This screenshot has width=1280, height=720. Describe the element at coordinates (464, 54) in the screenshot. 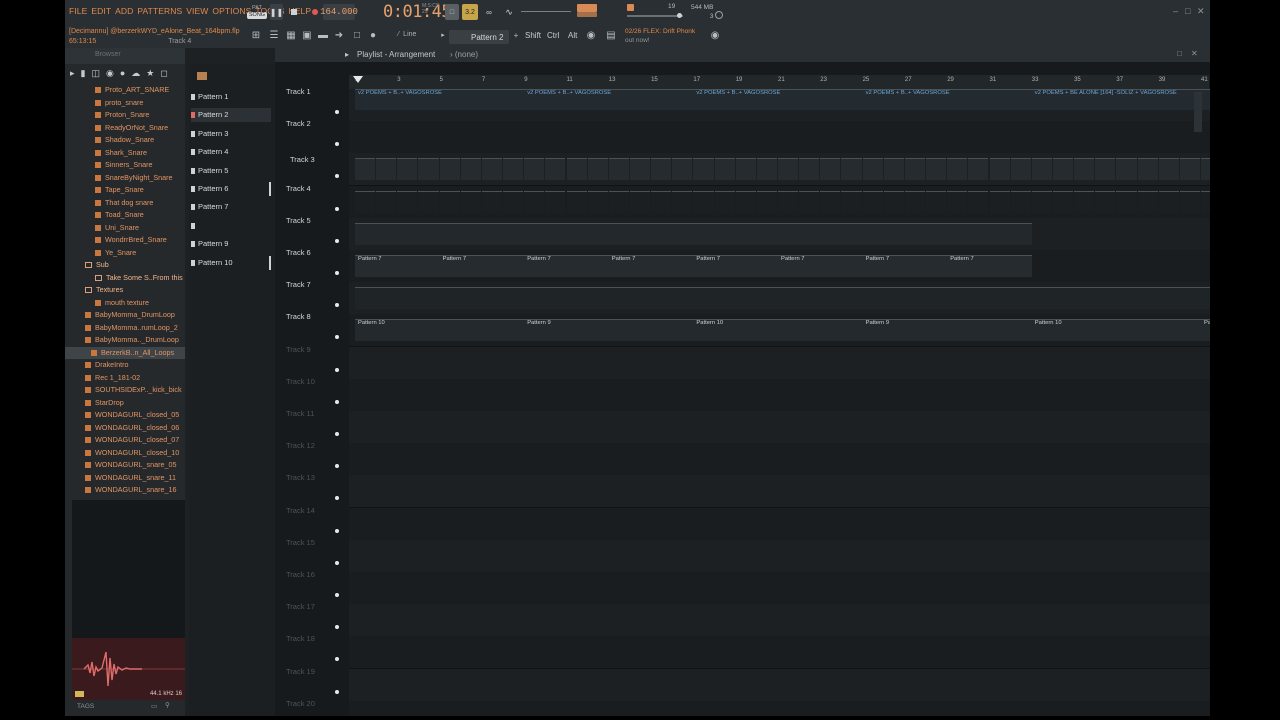

I see `arrangement-selector: › (none)` at that location.